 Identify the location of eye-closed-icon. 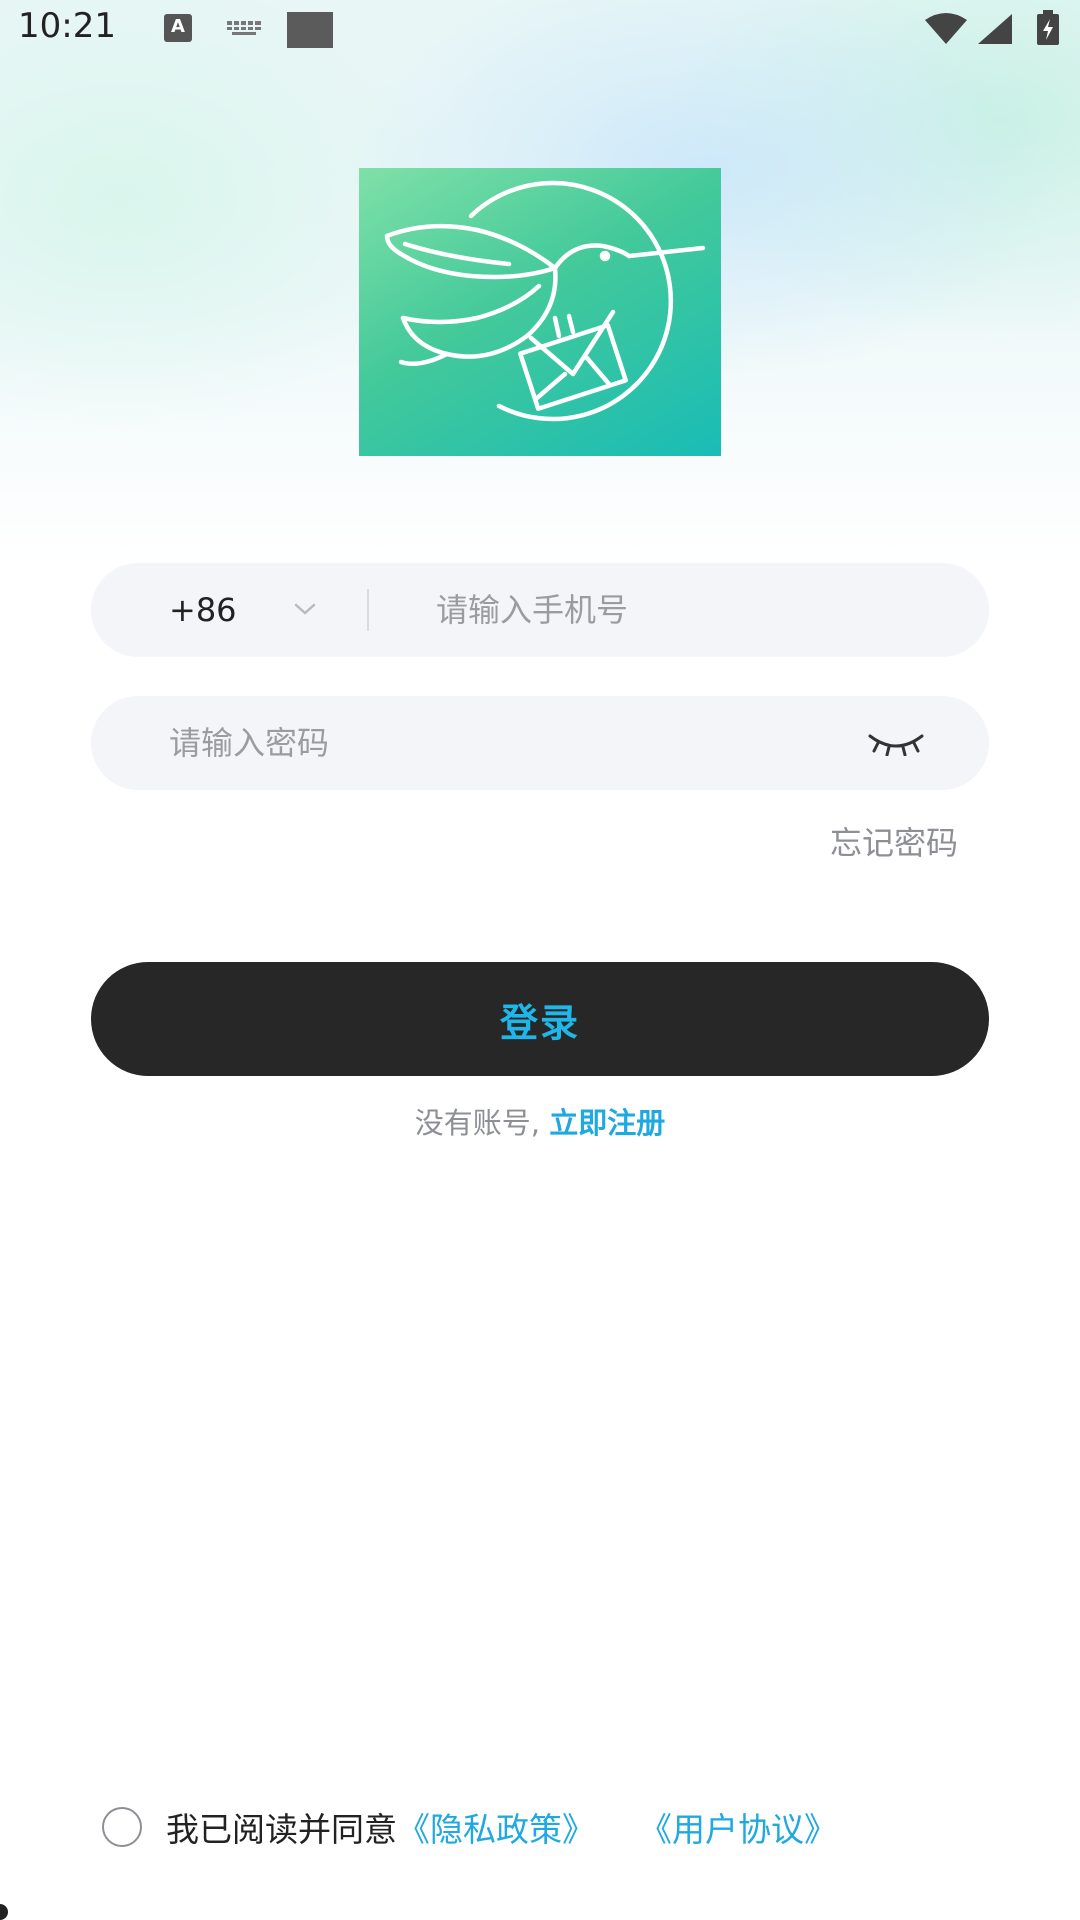
(896, 743).